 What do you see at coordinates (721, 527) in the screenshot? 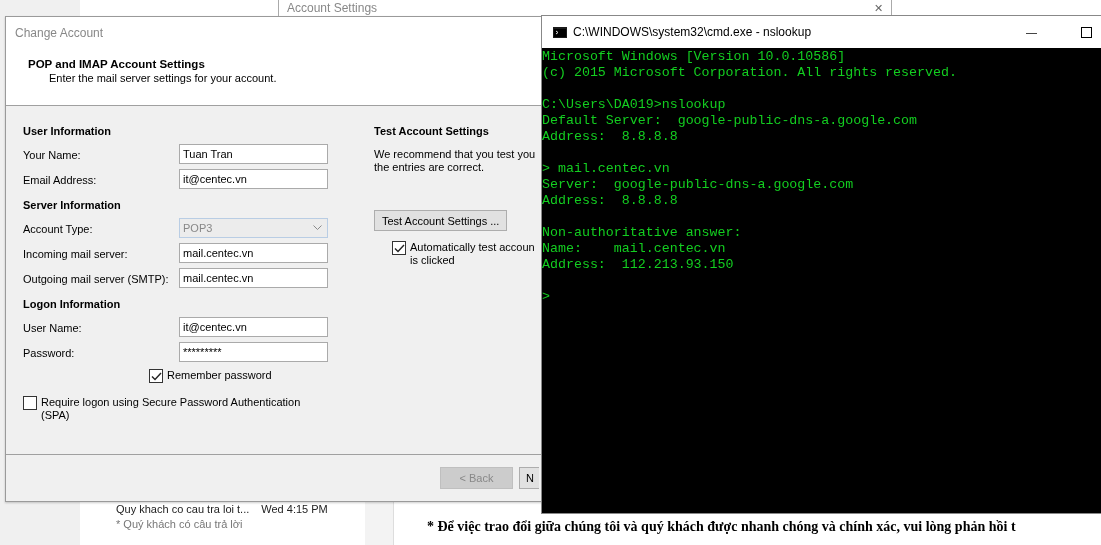
I see `message-body-text: * Để việc trao đổi giữa chúng tôi và quý khách được nhanh chóng và chính xác, vui lòng phản hồi t` at bounding box center [721, 527].